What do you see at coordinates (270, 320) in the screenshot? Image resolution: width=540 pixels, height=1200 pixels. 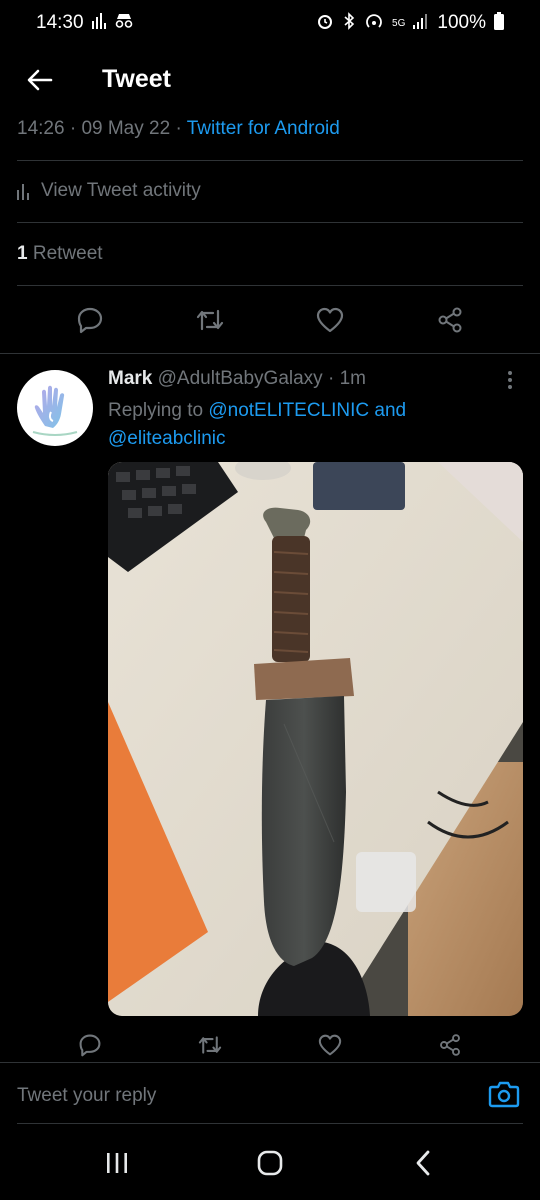 I see `tweet-actions` at bounding box center [270, 320].